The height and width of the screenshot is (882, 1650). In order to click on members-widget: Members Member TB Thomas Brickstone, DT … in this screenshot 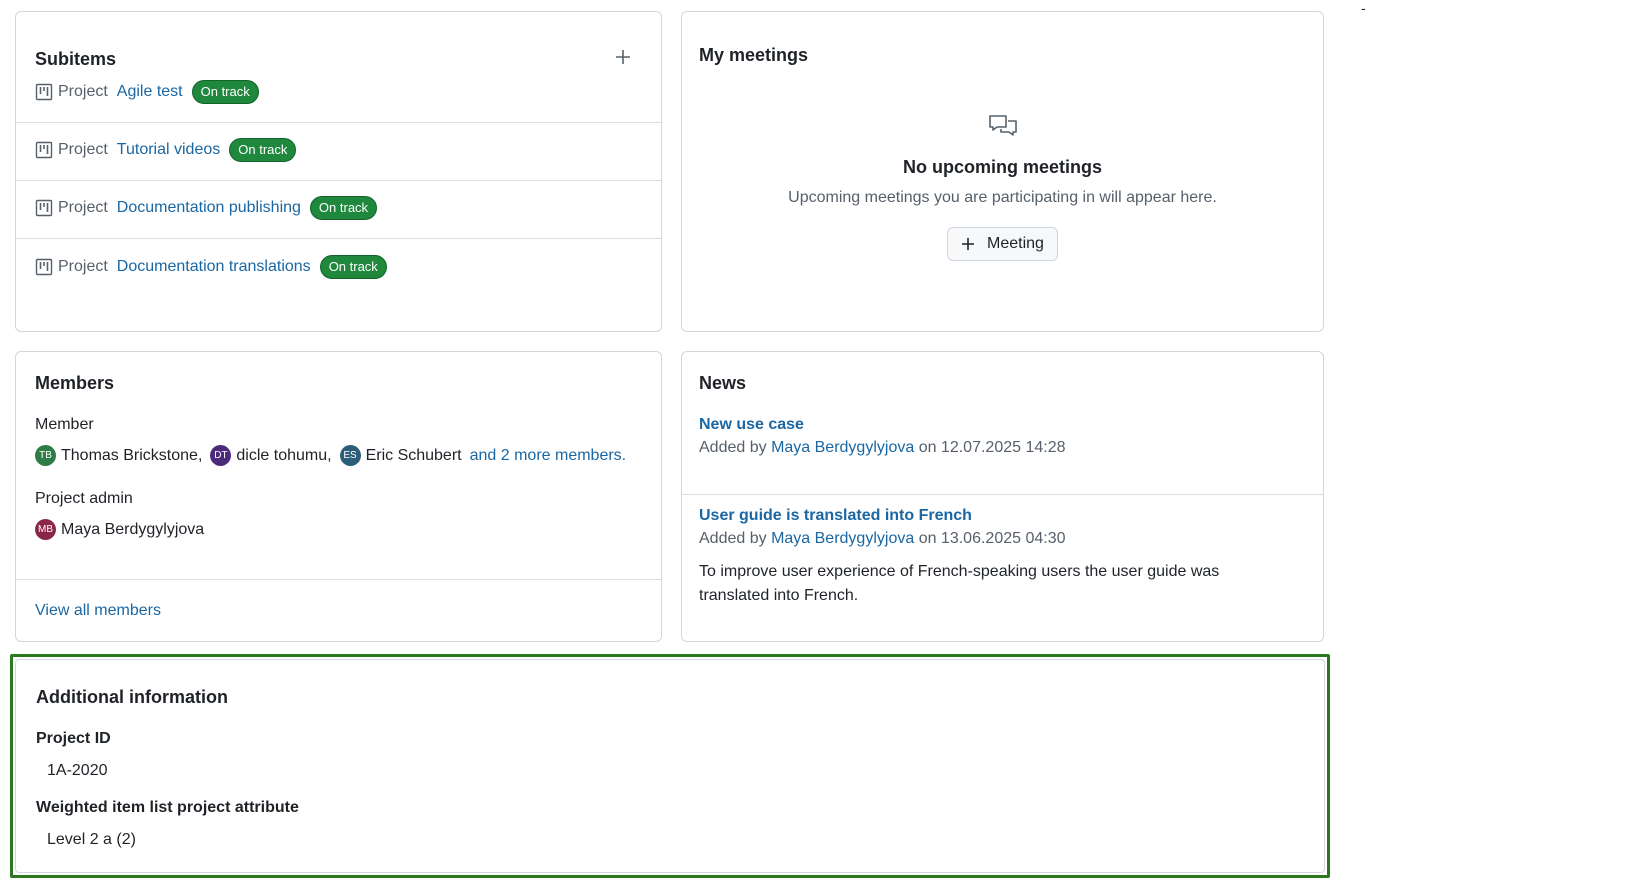, I will do `click(338, 496)`.